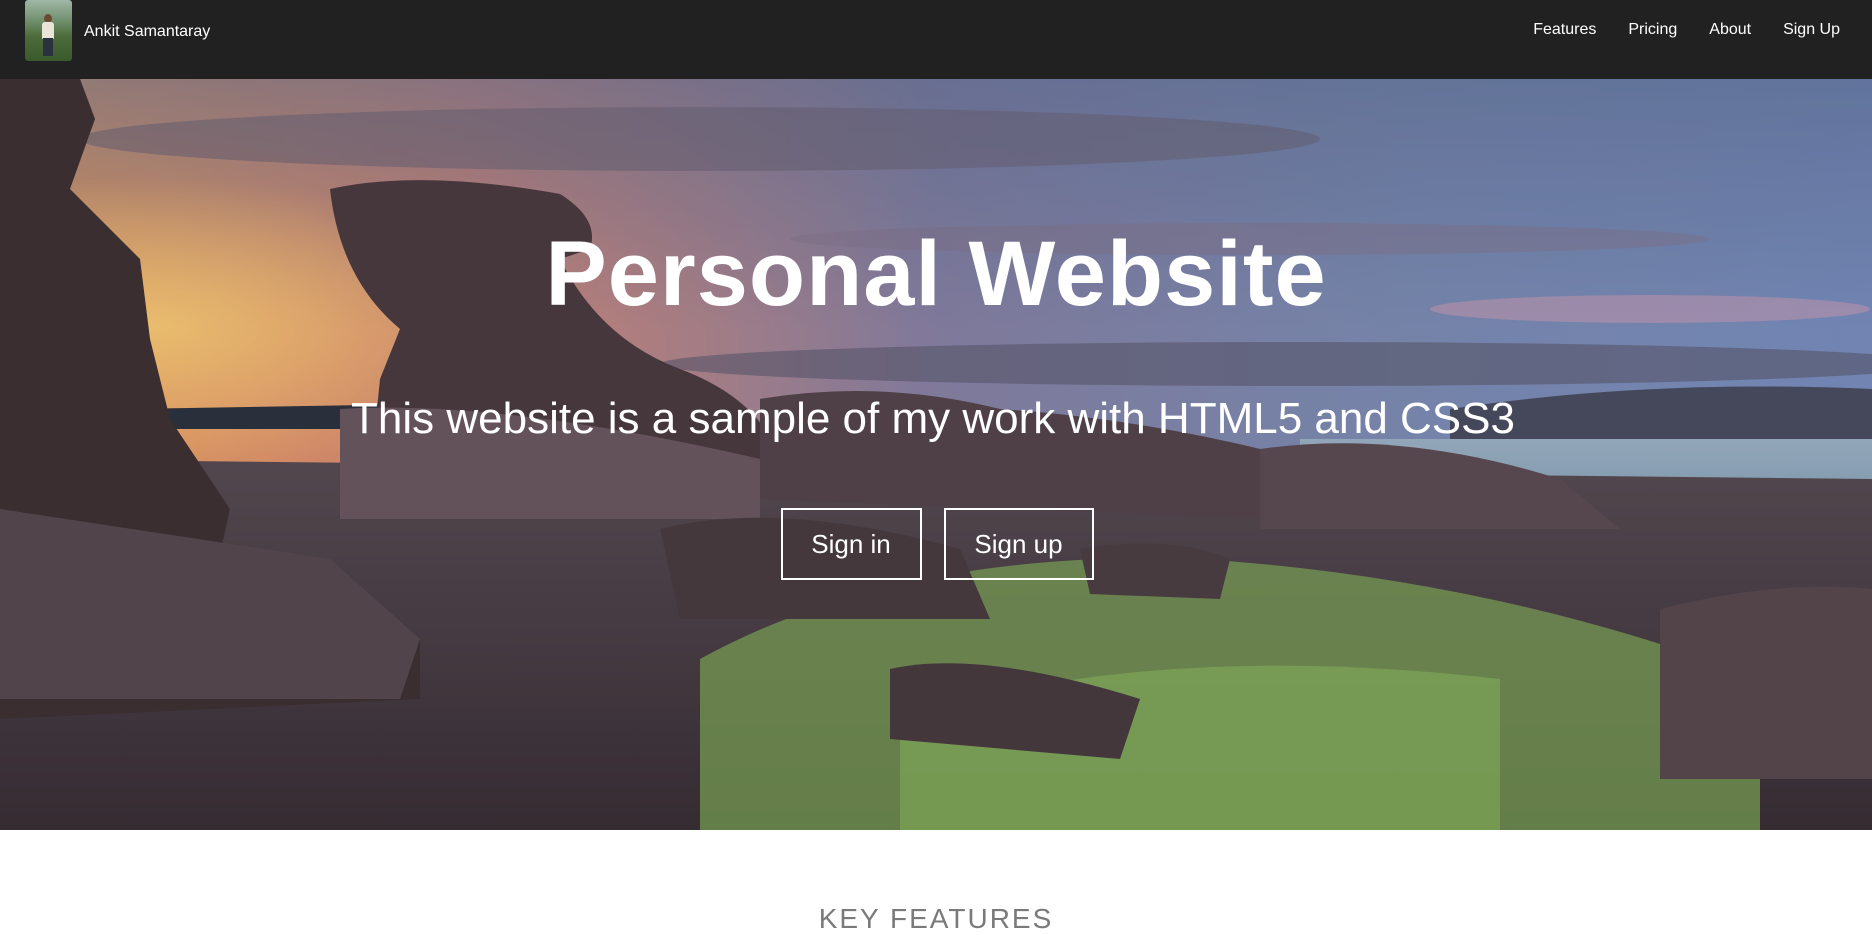  Describe the element at coordinates (48, 47) in the screenshot. I see `avatar-legs` at that location.